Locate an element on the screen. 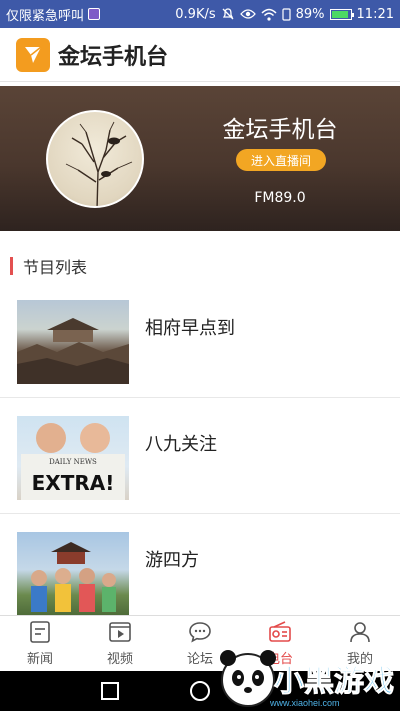  wifi-icon is located at coordinates (269, 14).